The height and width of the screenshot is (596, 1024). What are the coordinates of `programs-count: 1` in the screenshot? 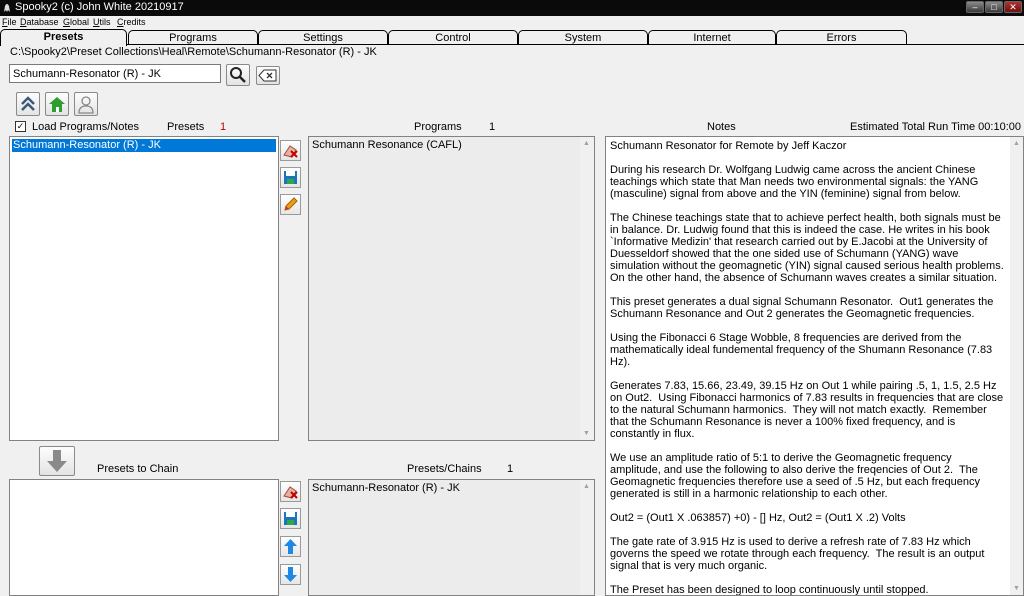 It's located at (492, 127).